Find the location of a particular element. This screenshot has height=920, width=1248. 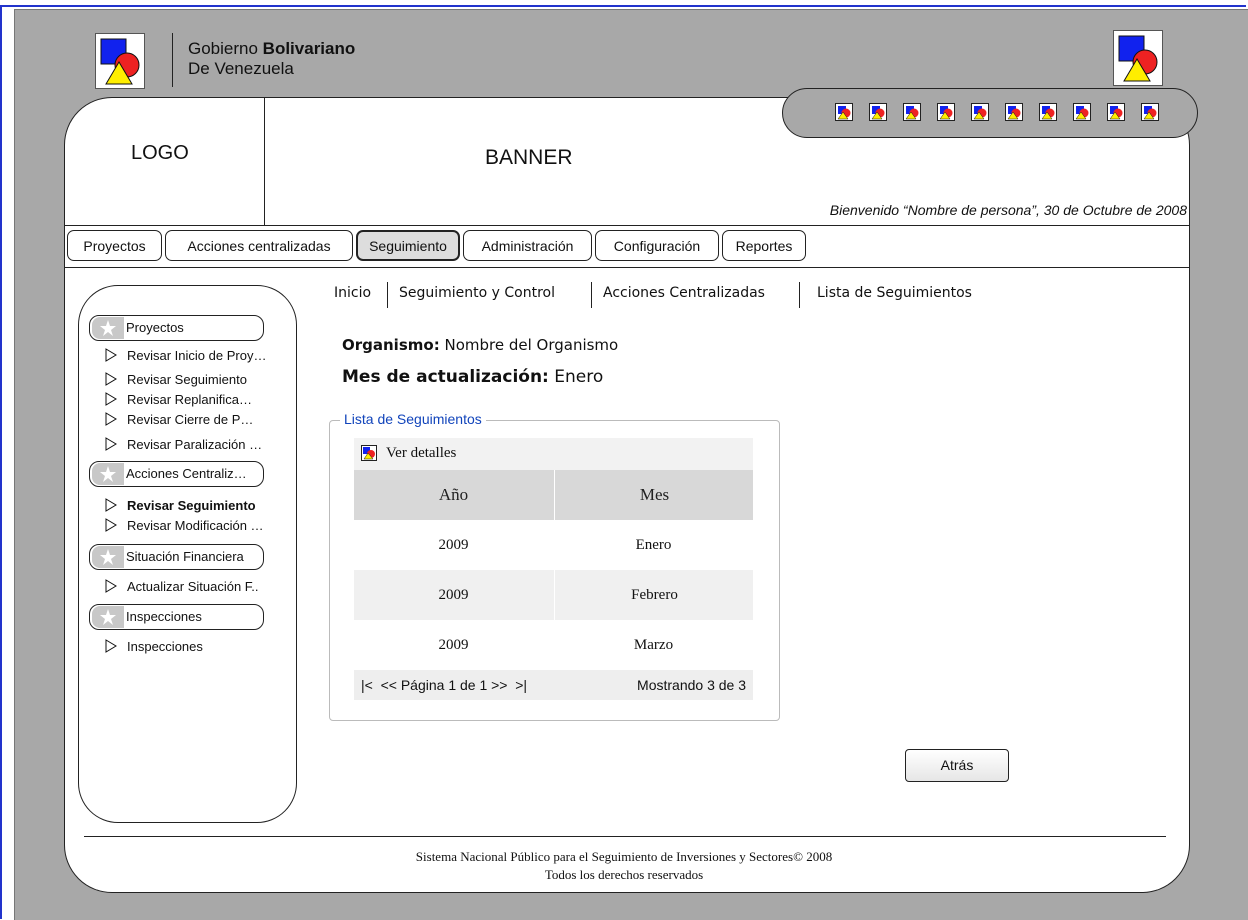

sidebar-section-inspecciones: Inspecciones is located at coordinates (176, 617).